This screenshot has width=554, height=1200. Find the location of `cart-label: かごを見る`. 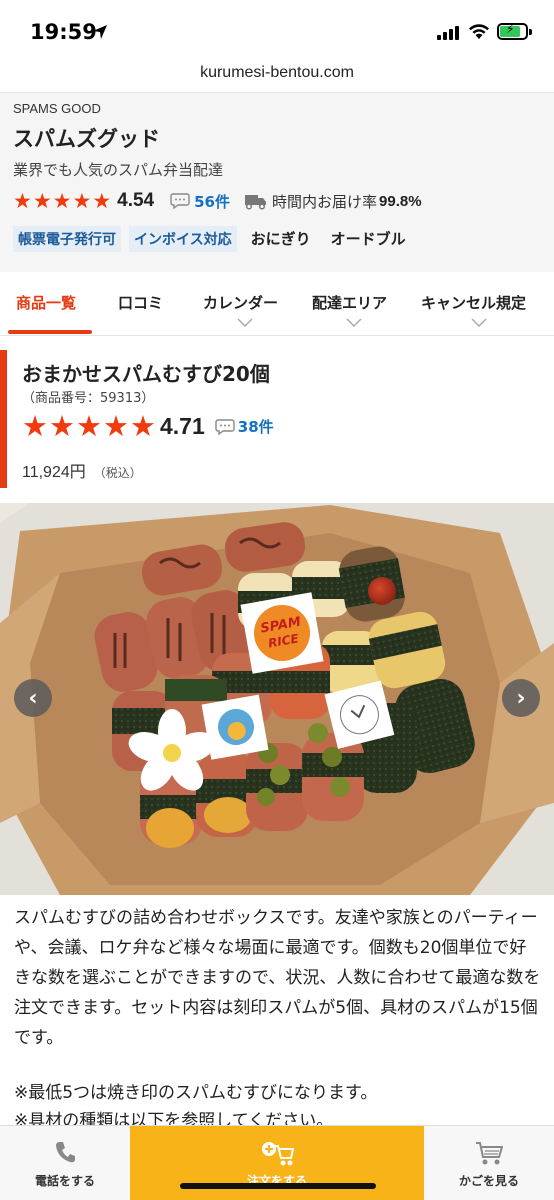

cart-label: かごを見る is located at coordinates (488, 1181).